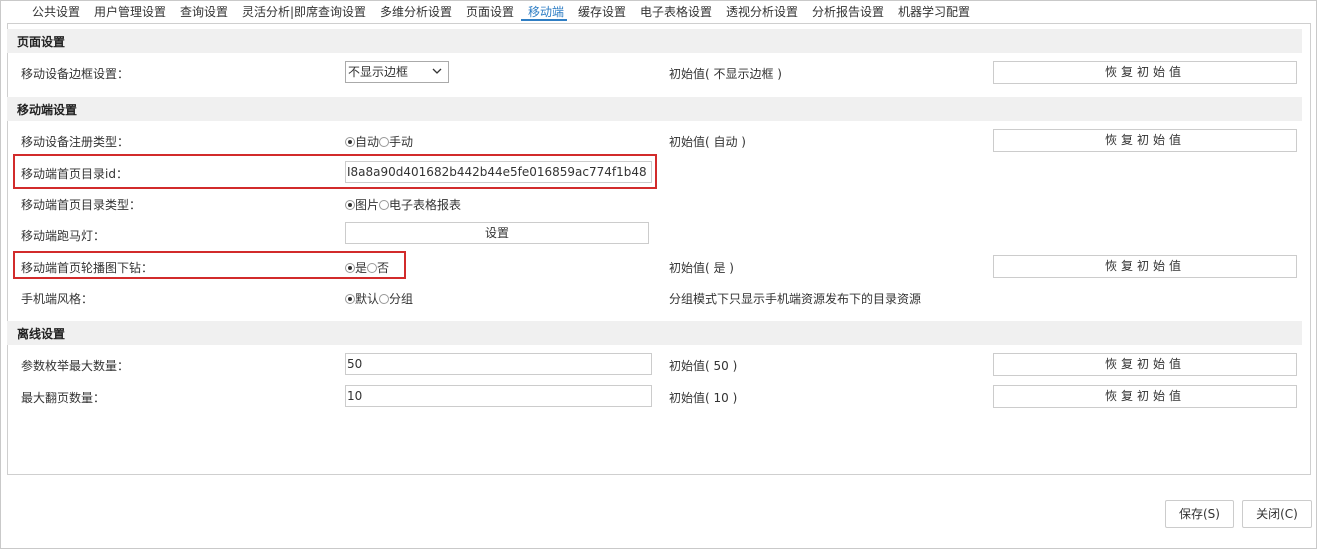  Describe the element at coordinates (367, 299) in the screenshot. I see `radio-default-label: 默认` at that location.